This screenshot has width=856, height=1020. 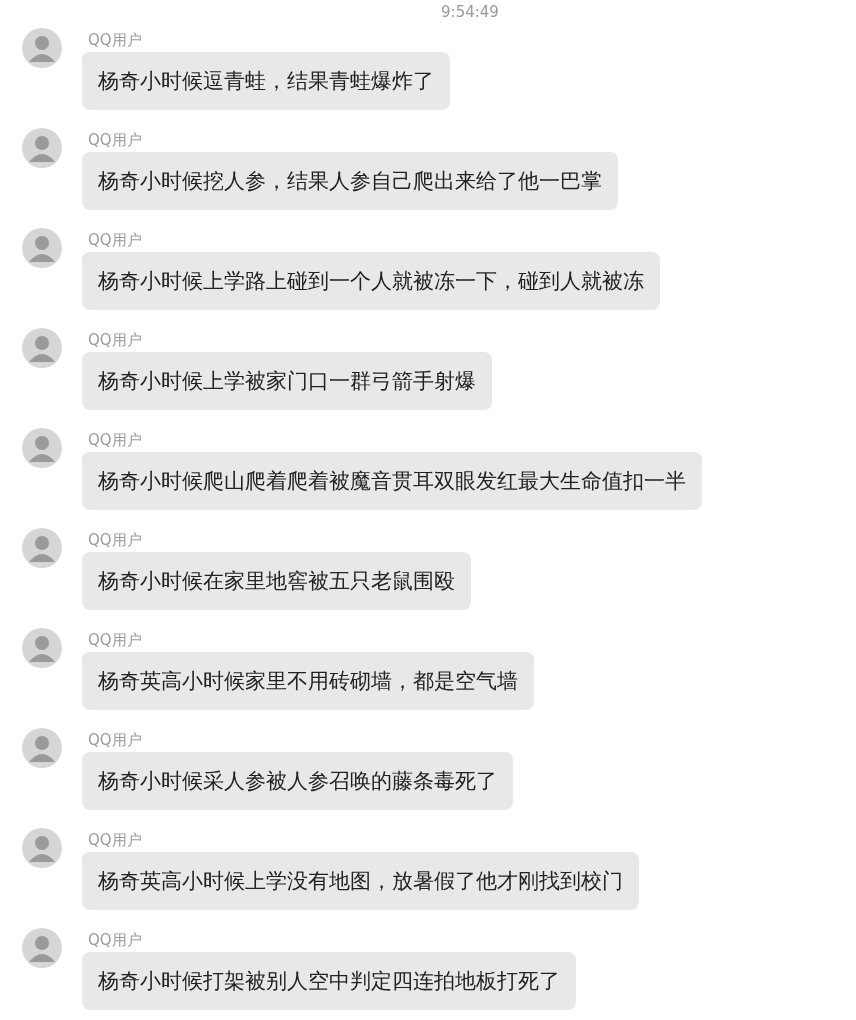 I want to click on message-bubble: 杨奇小时候在家里地窖被五只老鼠围殴, so click(x=276, y=581).